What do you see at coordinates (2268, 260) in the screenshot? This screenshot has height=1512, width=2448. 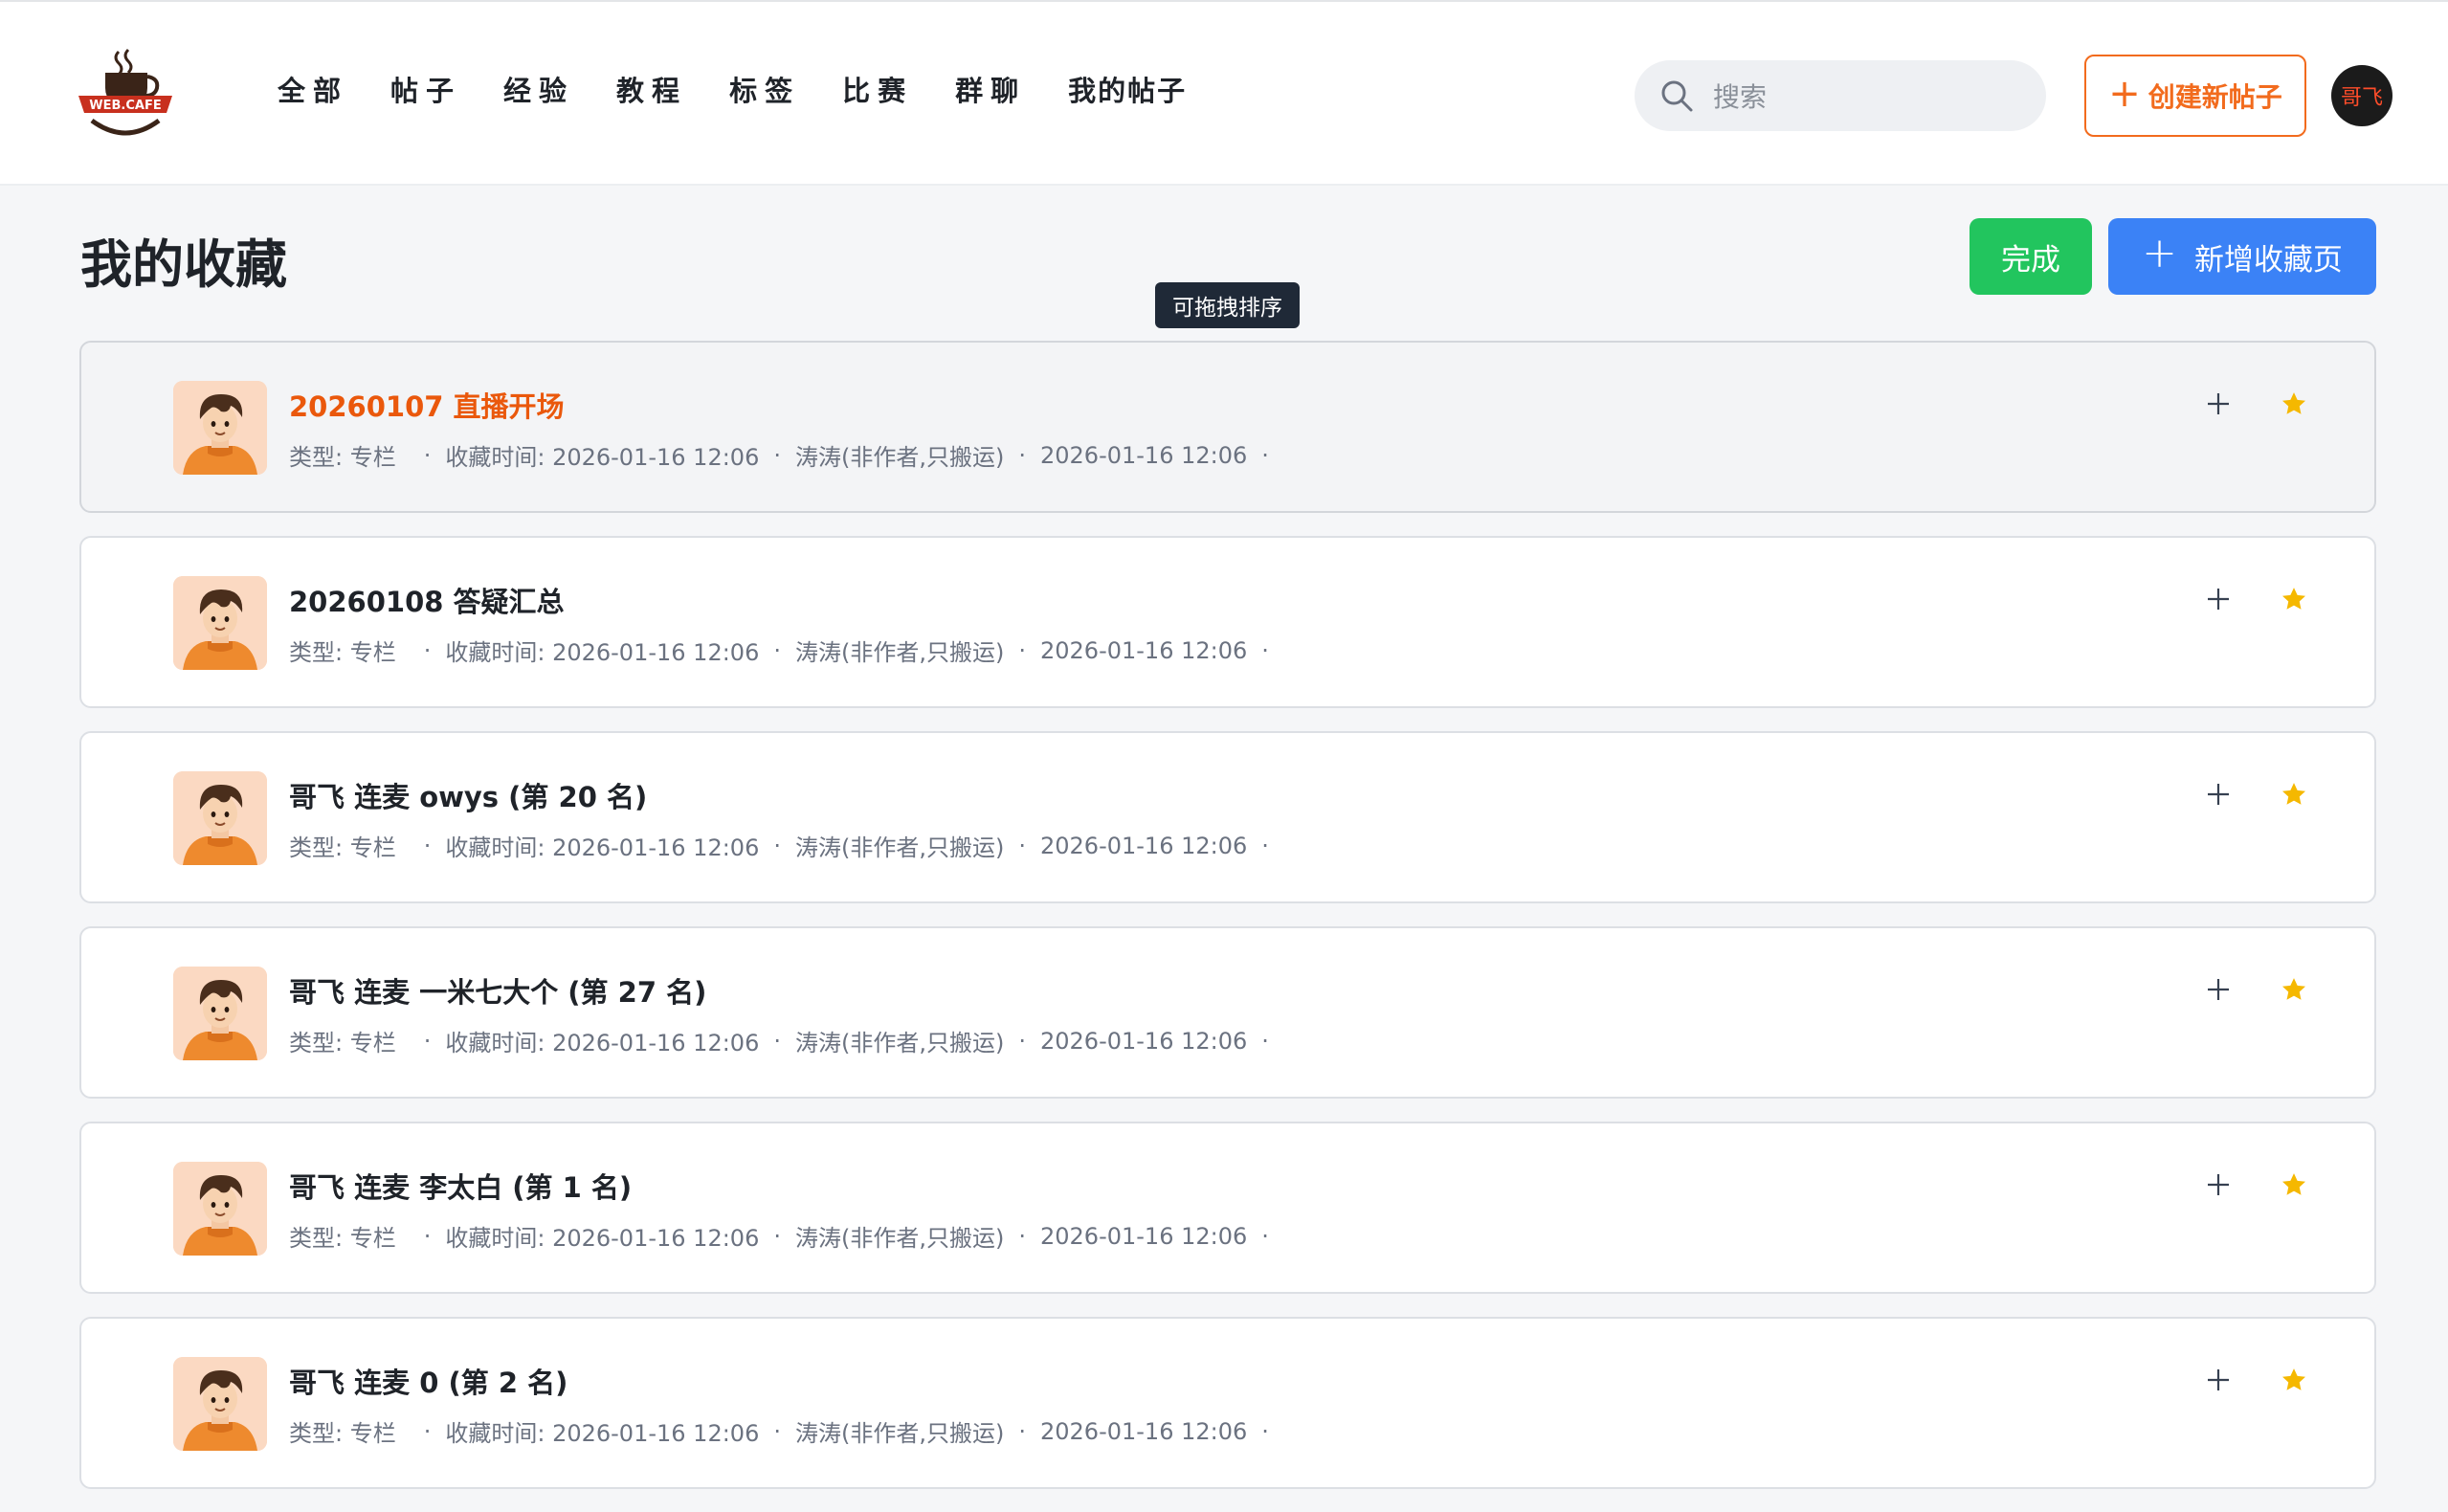 I see `add-favorites-page-label: 新增收藏页` at bounding box center [2268, 260].